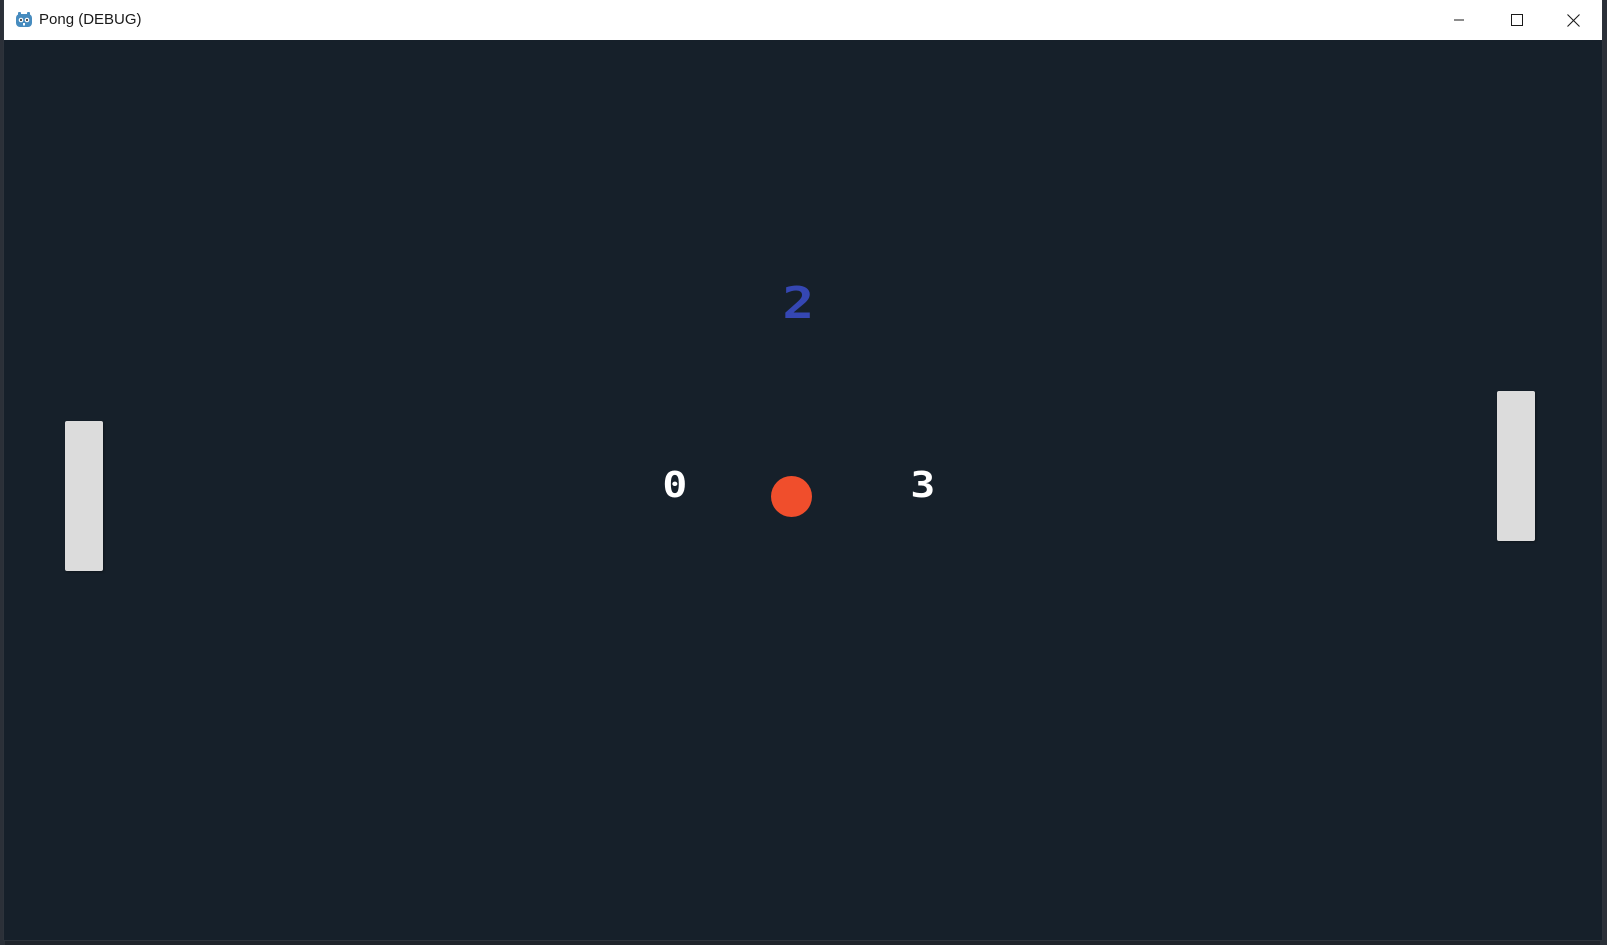  What do you see at coordinates (24, 20) in the screenshot?
I see `godot-engine-icon` at bounding box center [24, 20].